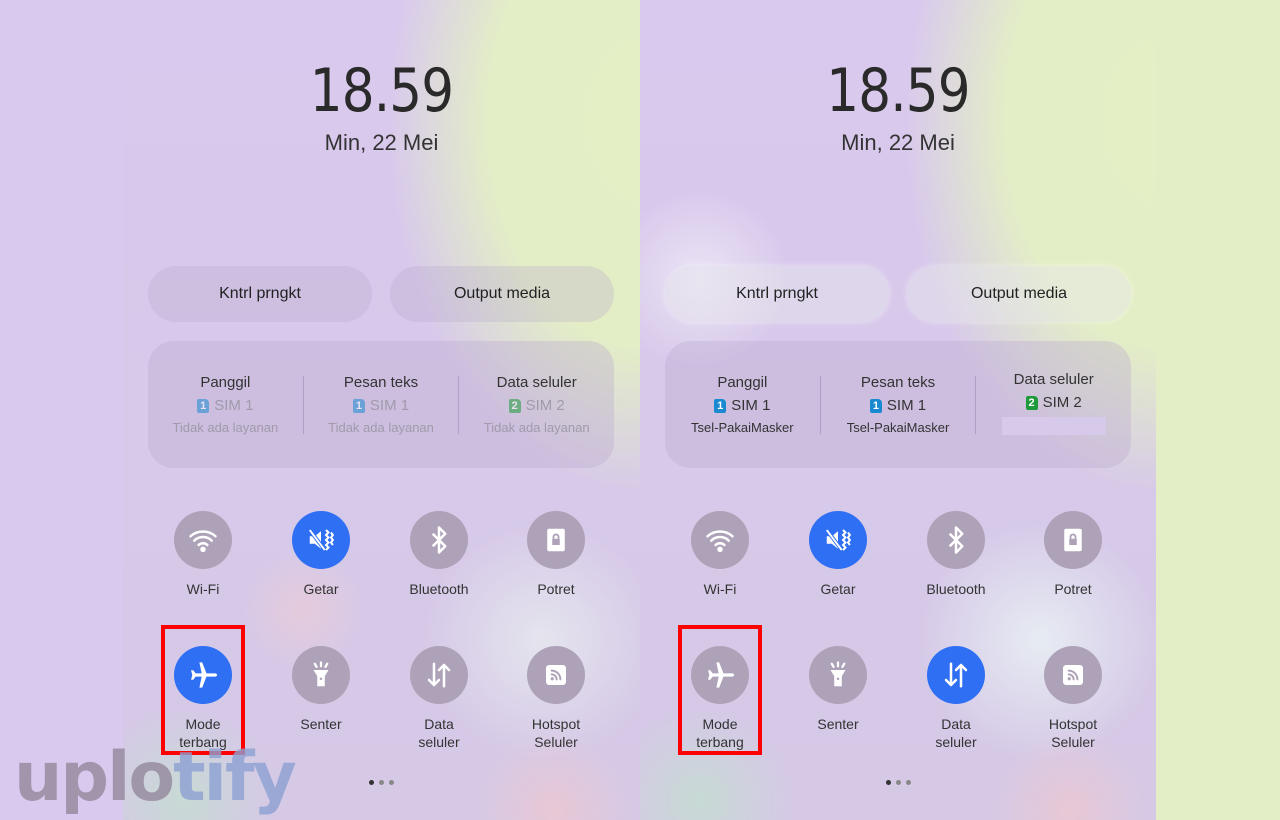 This screenshot has height=820, width=1280. Describe the element at coordinates (514, 405) in the screenshot. I see `sim2-icon: 2` at that location.